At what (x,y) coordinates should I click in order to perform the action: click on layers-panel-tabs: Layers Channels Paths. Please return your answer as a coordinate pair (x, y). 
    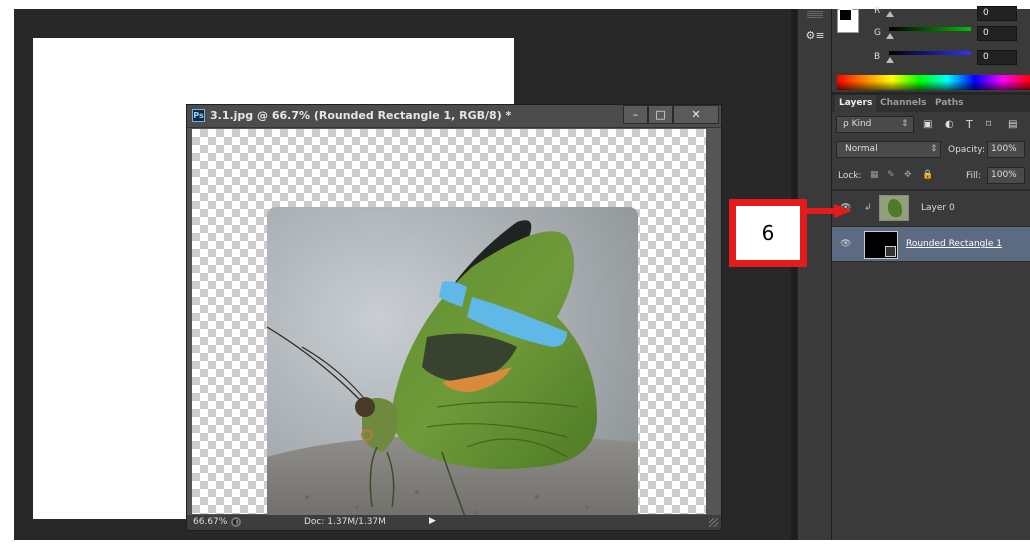
    Looking at the image, I should click on (931, 103).